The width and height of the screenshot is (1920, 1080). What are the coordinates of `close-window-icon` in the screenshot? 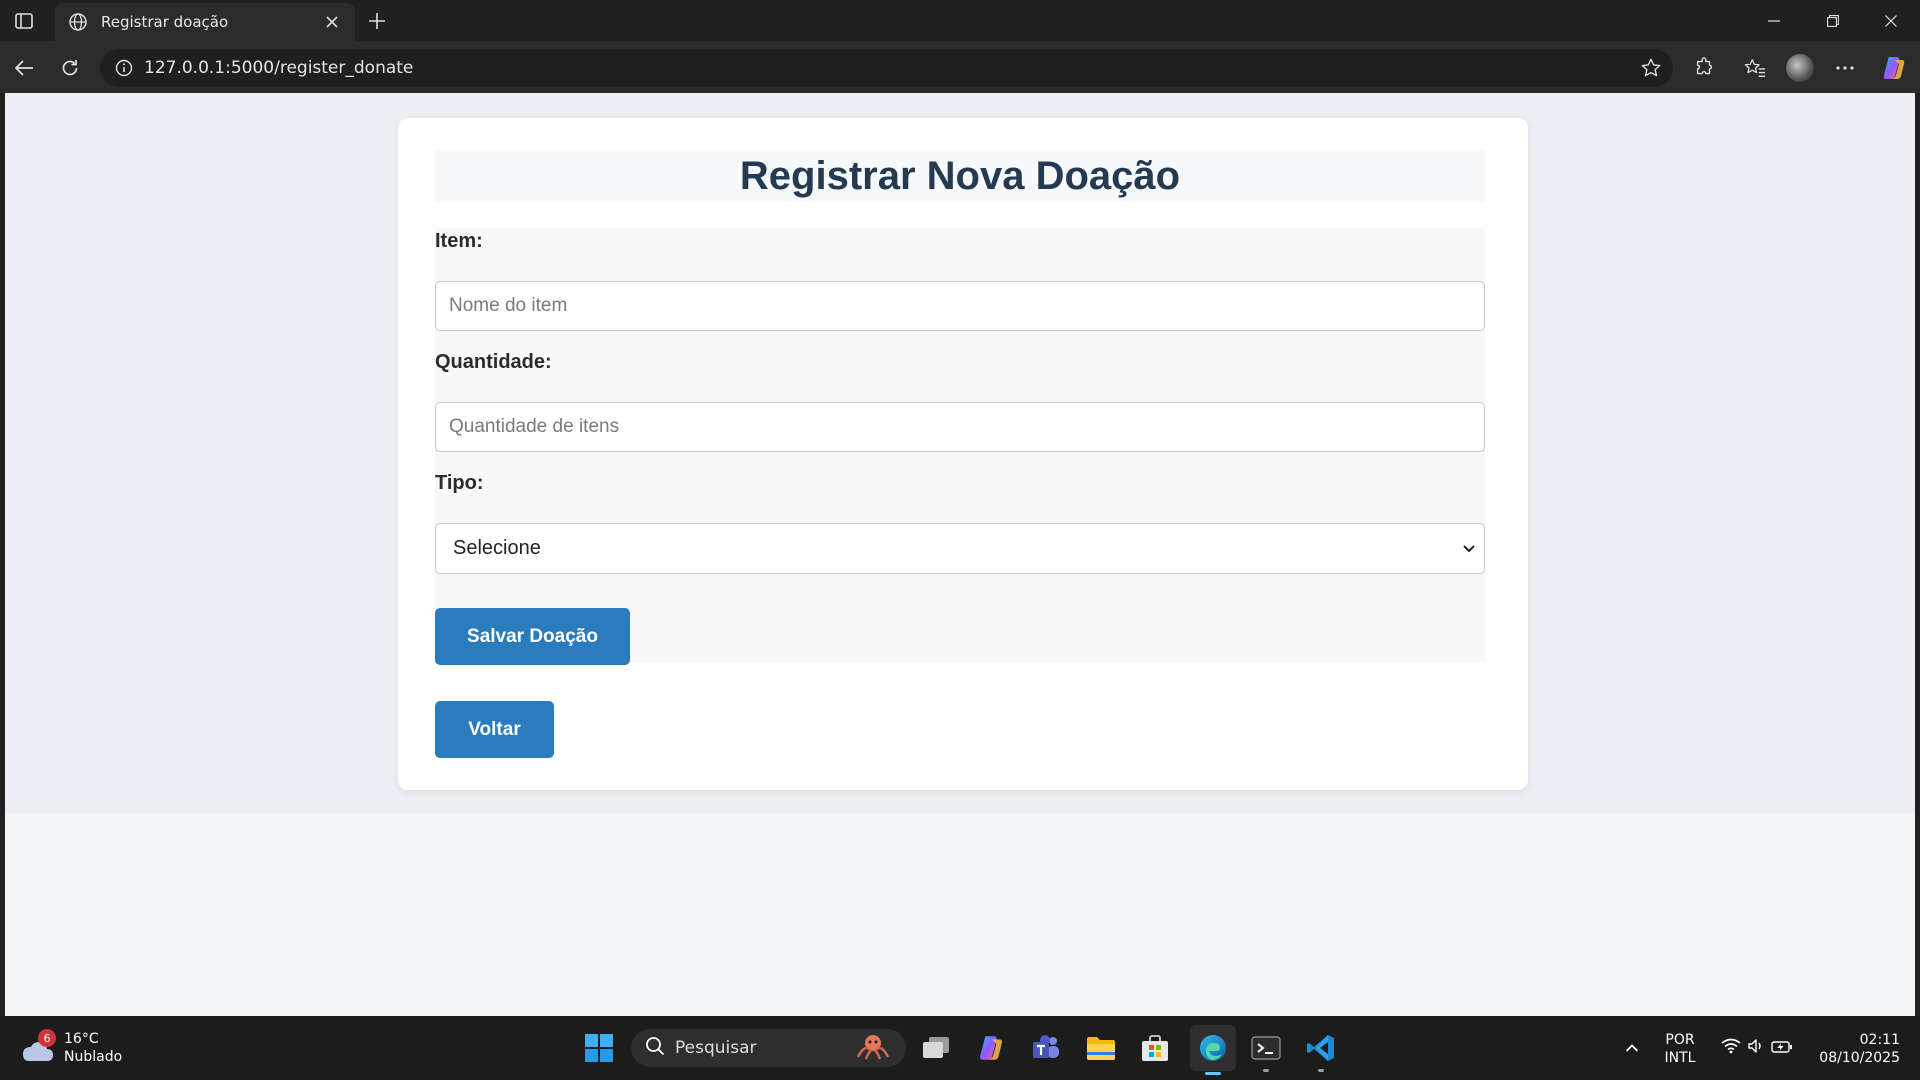 It's located at (1891, 21).